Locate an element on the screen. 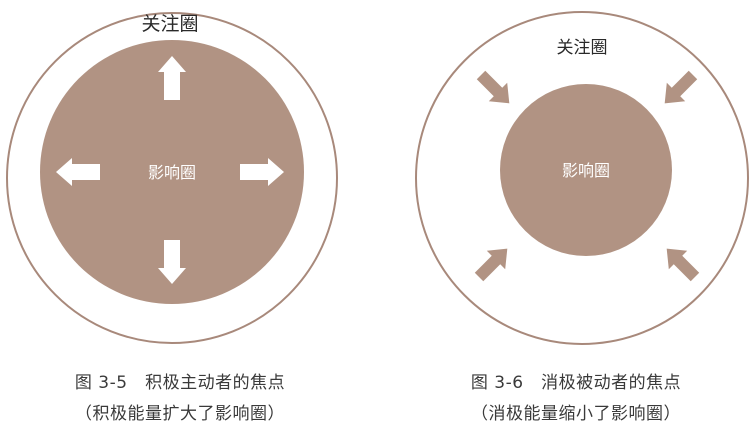 The height and width of the screenshot is (427, 756). arrow-inward-top-left-icon is located at coordinates (493, 87).